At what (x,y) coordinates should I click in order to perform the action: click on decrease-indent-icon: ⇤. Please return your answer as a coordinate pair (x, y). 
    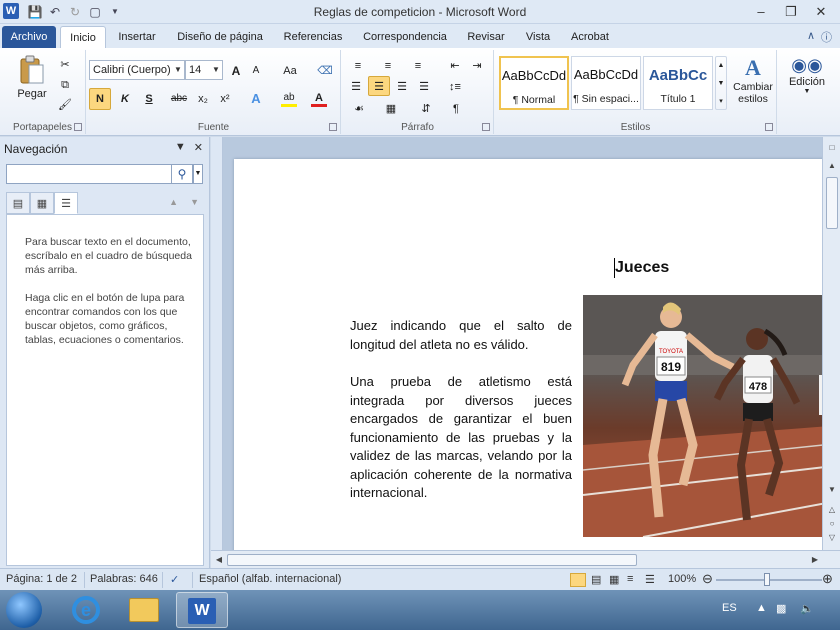
    Looking at the image, I should click on (455, 65).